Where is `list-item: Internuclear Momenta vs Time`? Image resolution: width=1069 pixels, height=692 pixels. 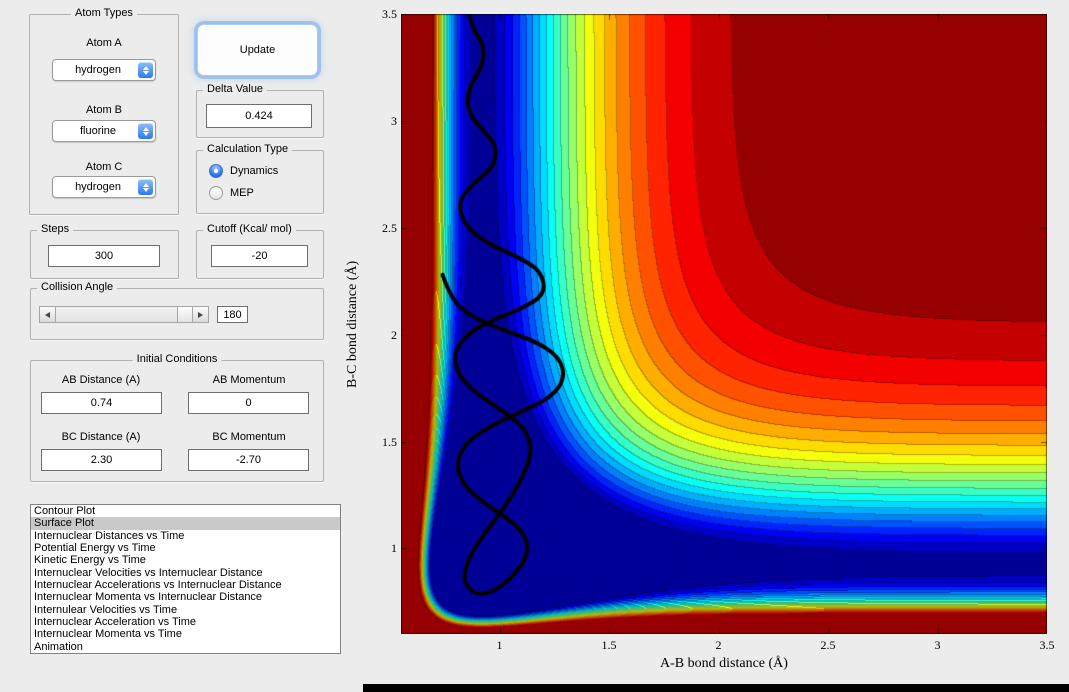 list-item: Internuclear Momenta vs Time is located at coordinates (185, 634).